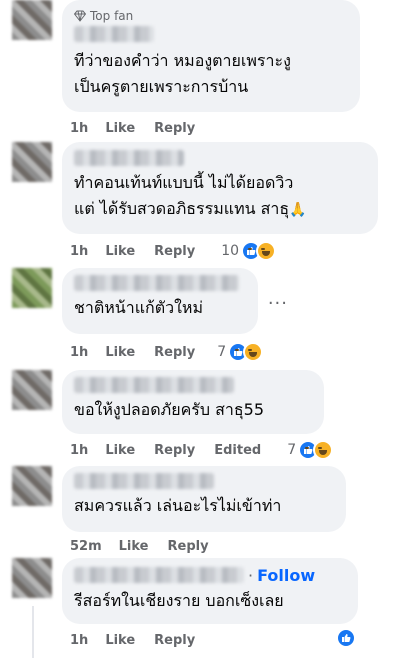  What do you see at coordinates (286, 575) in the screenshot?
I see `follow-button: Follow` at bounding box center [286, 575].